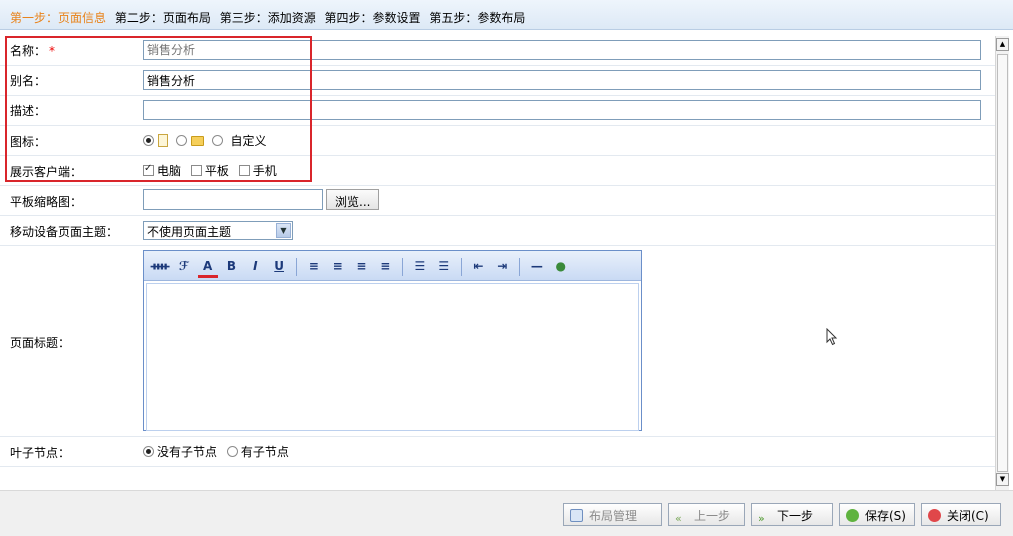  I want to click on next-step-button: » 下一步, so click(792, 514).